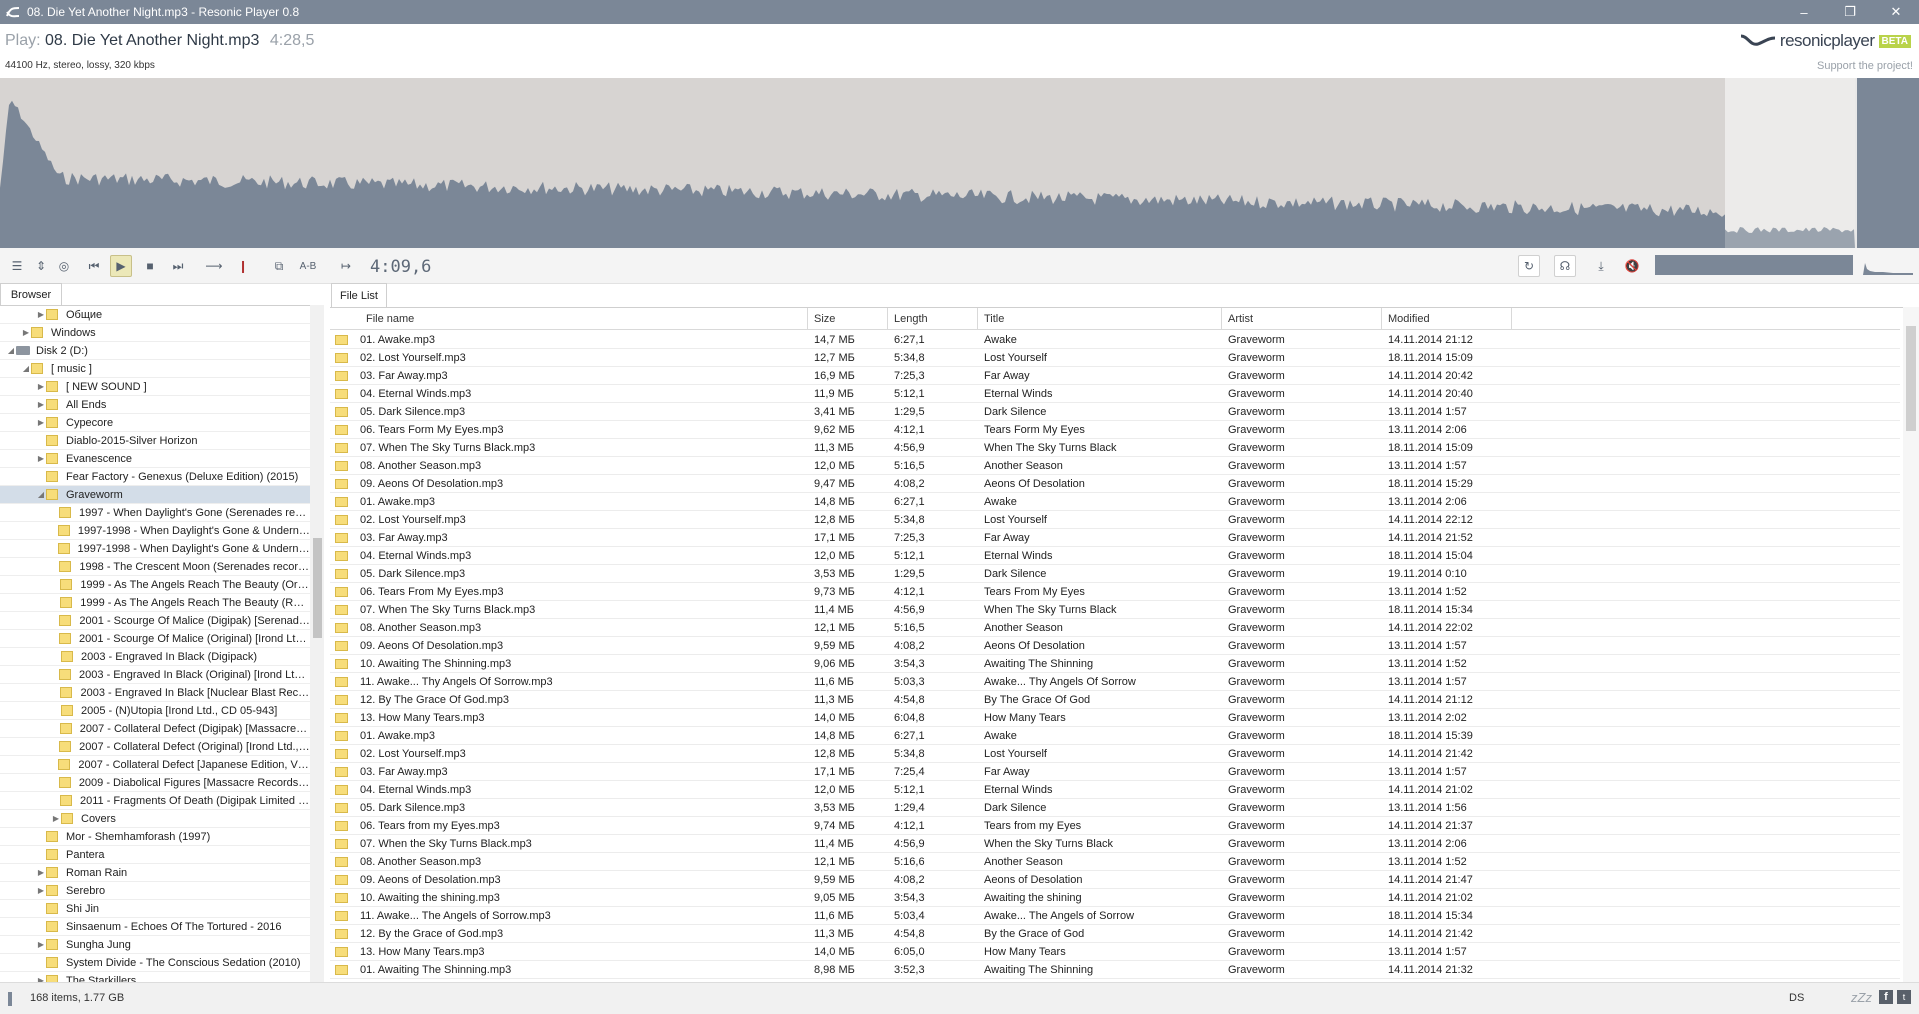 The height and width of the screenshot is (1014, 1919). I want to click on tree-item: ▶ Общие, so click(155, 315).